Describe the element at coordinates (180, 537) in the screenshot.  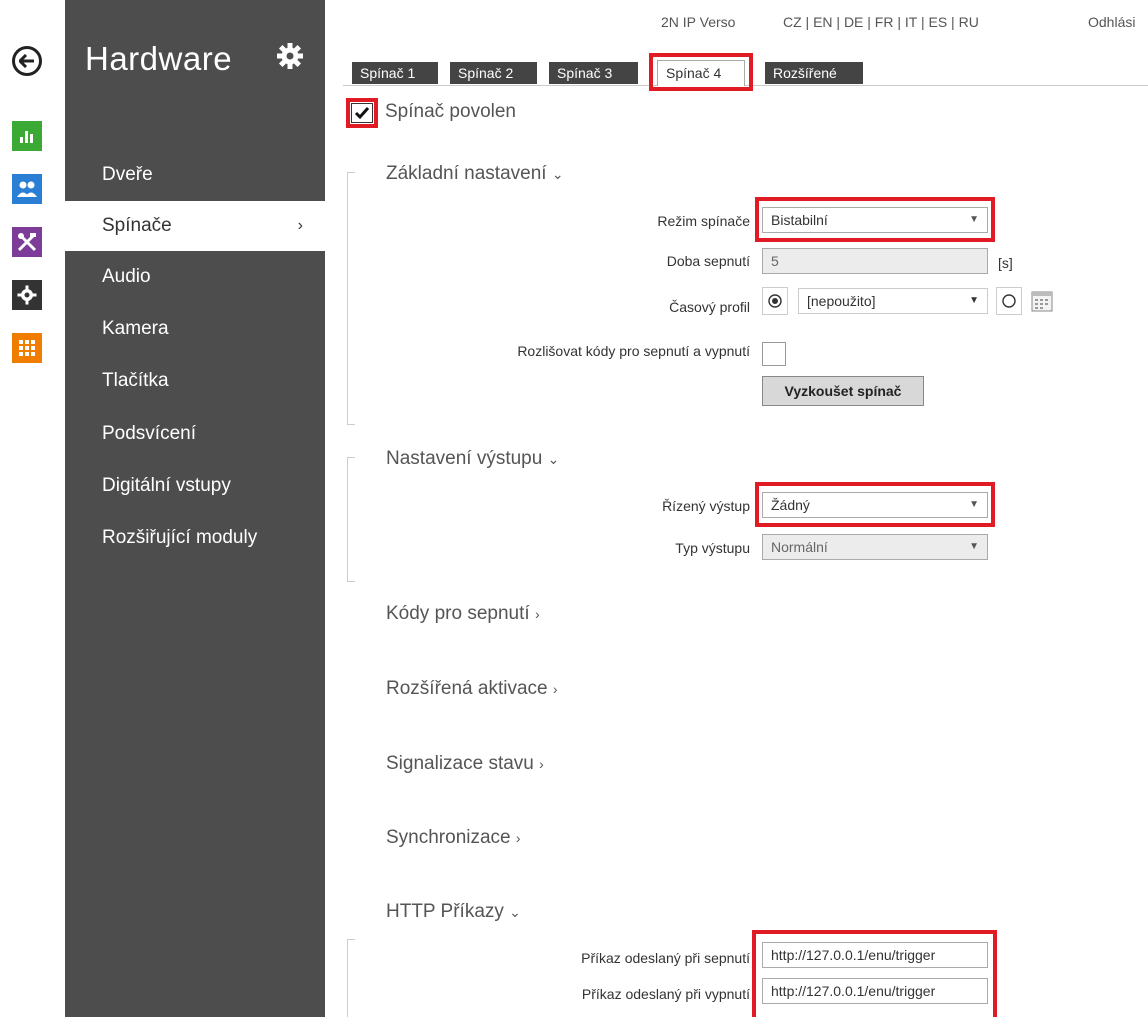
I see `sidebar-item-label: Rozšiřující moduly` at that location.